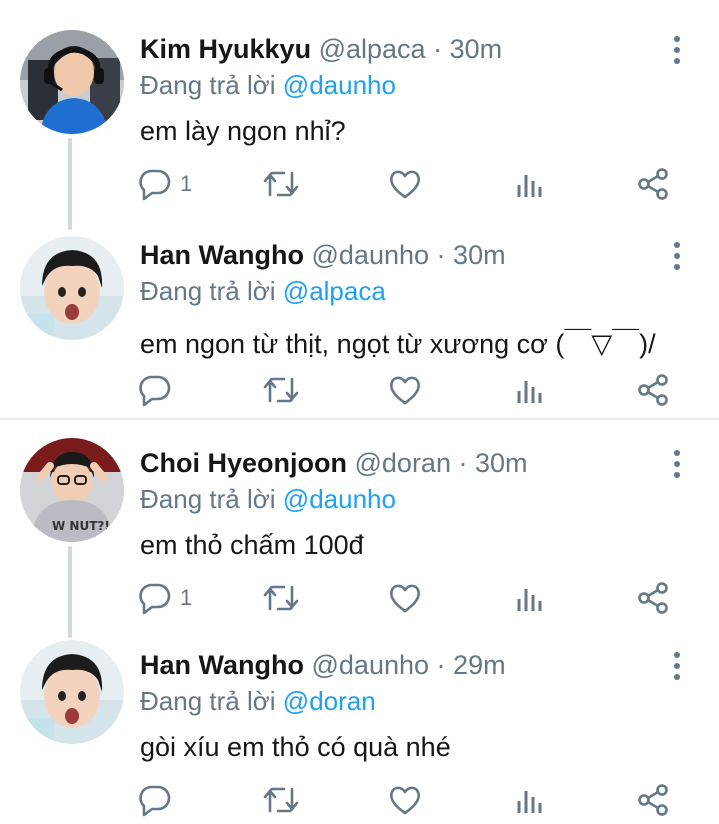 The width and height of the screenshot is (719, 824). Describe the element at coordinates (334, 291) in the screenshot. I see `mention-link: @alpaca` at that location.